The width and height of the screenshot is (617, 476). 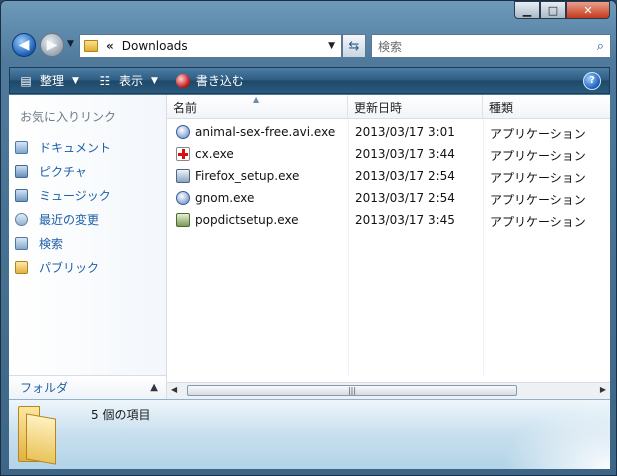 What do you see at coordinates (21, 267) in the screenshot?
I see `public-folder-icon` at bounding box center [21, 267].